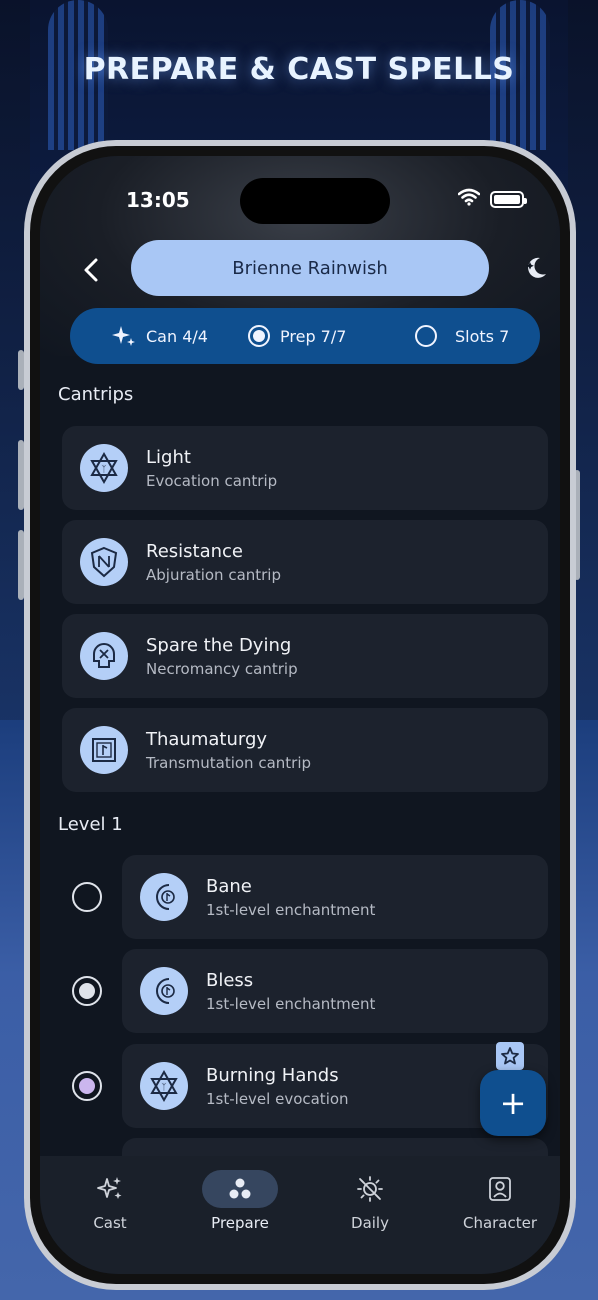  Describe the element at coordinates (299, 69) in the screenshot. I see `promo-title: PREPARE & CAST SPELLS` at that location.